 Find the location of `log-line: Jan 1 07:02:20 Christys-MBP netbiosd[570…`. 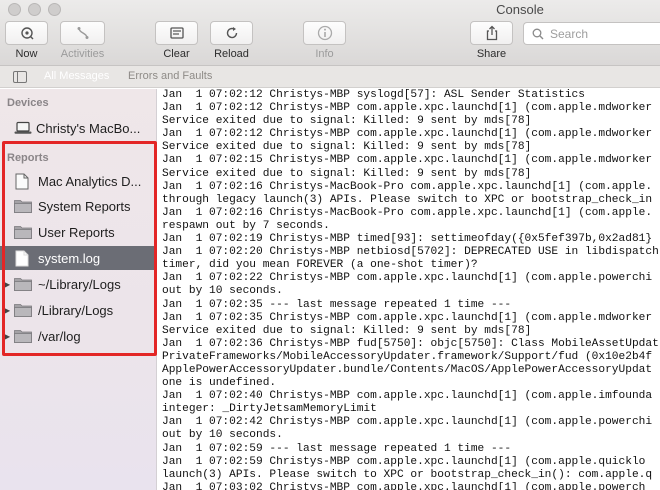

log-line: Jan 1 07:02:20 Christys-MBP netbiosd[570… is located at coordinates (410, 252).